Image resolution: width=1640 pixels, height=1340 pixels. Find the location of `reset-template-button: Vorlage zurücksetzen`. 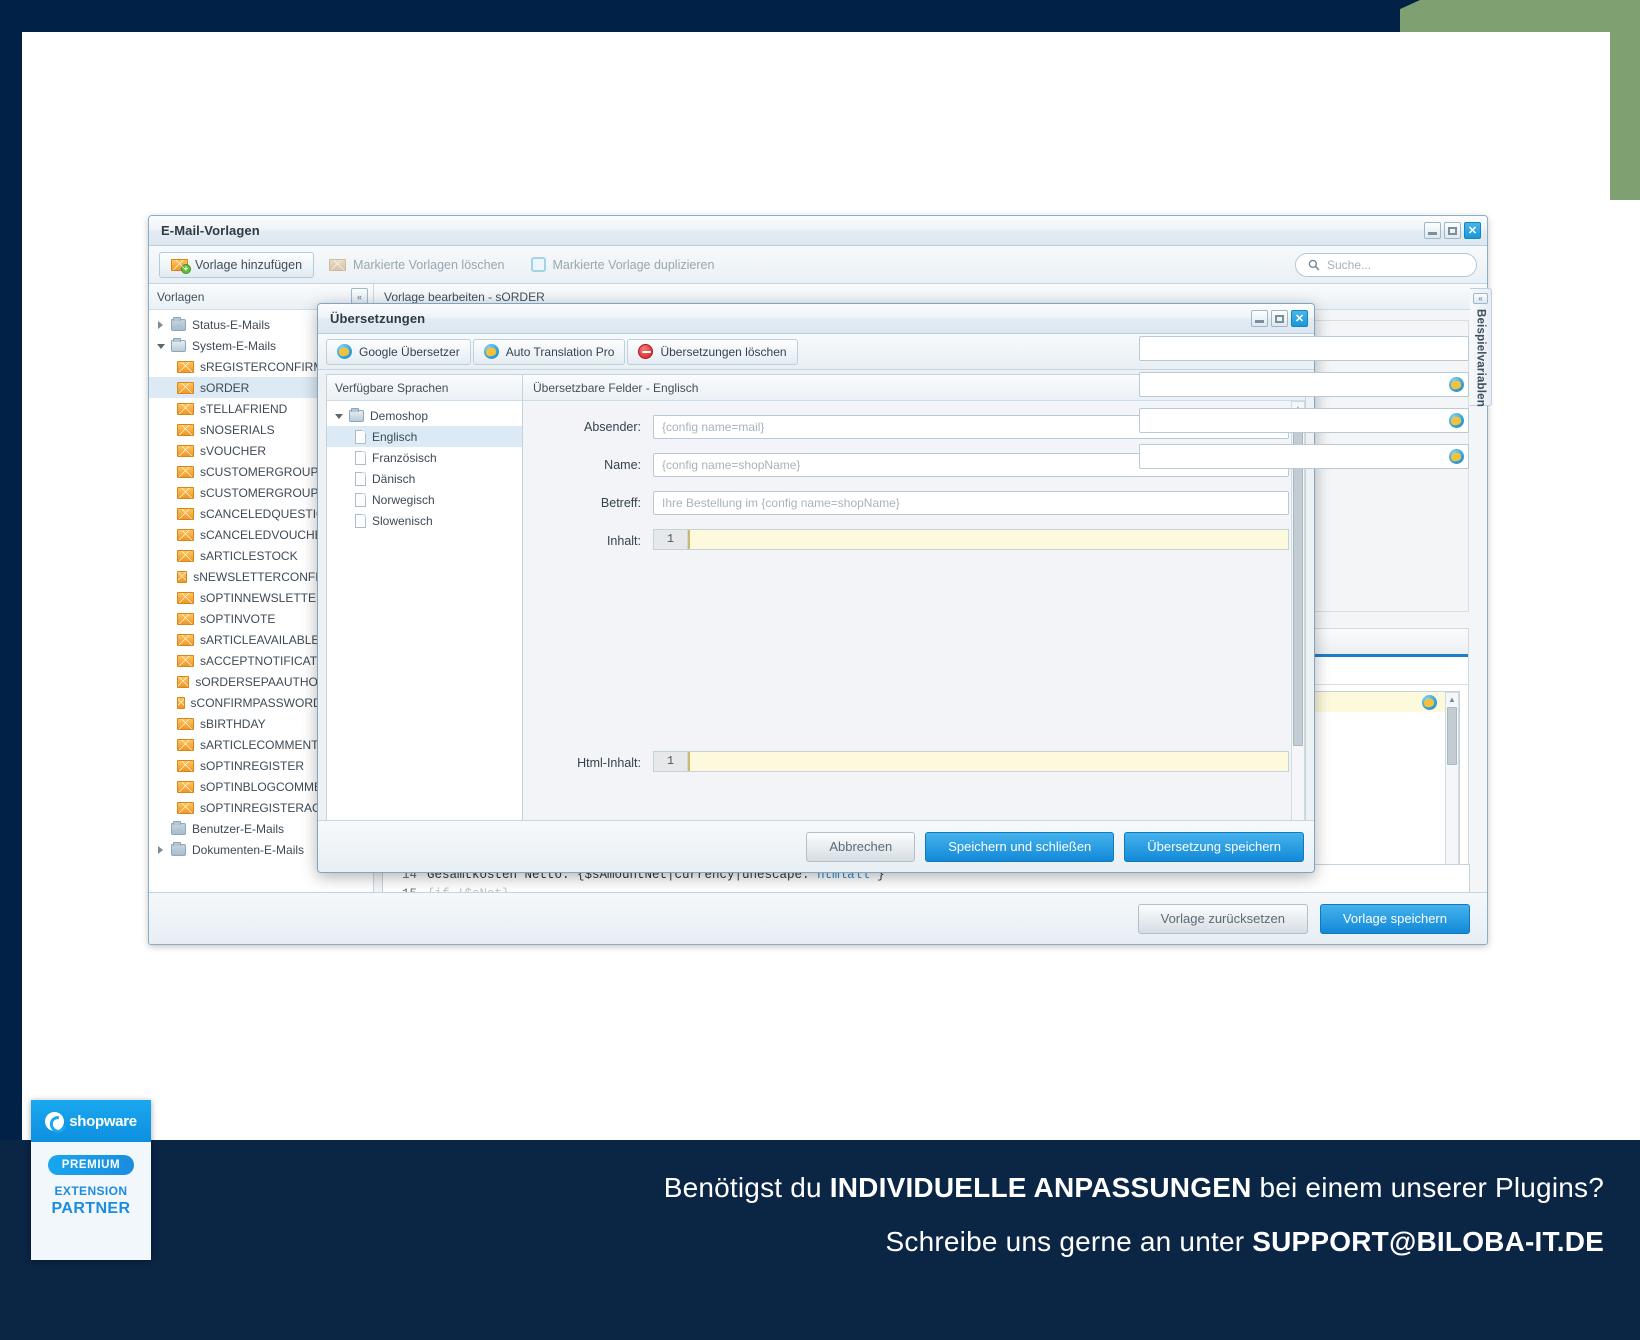

reset-template-button: Vorlage zurücksetzen is located at coordinates (1222, 918).